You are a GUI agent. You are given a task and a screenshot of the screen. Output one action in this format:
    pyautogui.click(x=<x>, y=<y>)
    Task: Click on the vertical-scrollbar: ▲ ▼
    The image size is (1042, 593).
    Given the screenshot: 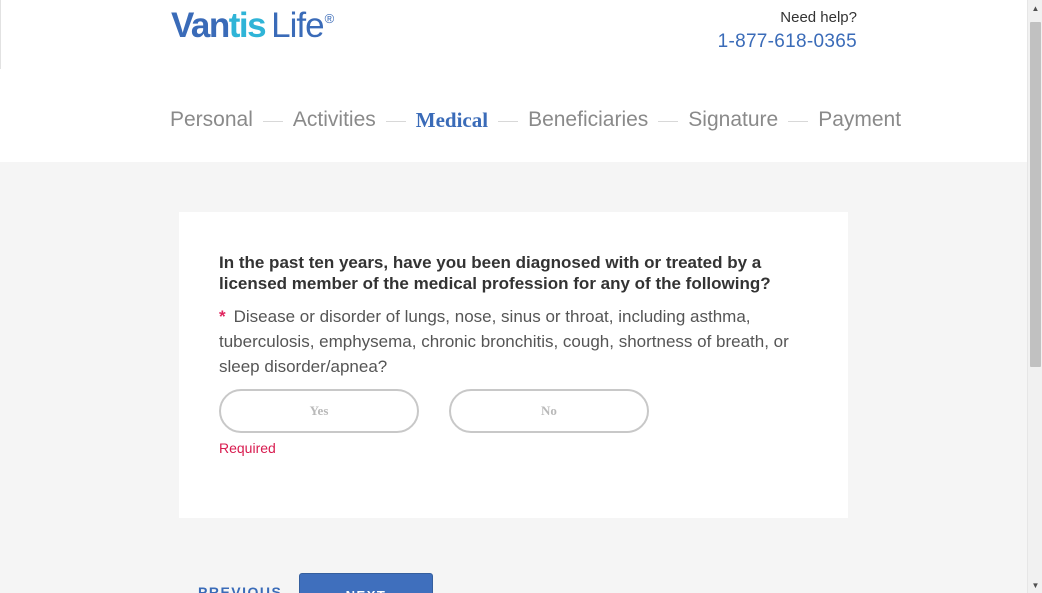 What is the action you would take?
    pyautogui.click(x=1034, y=296)
    